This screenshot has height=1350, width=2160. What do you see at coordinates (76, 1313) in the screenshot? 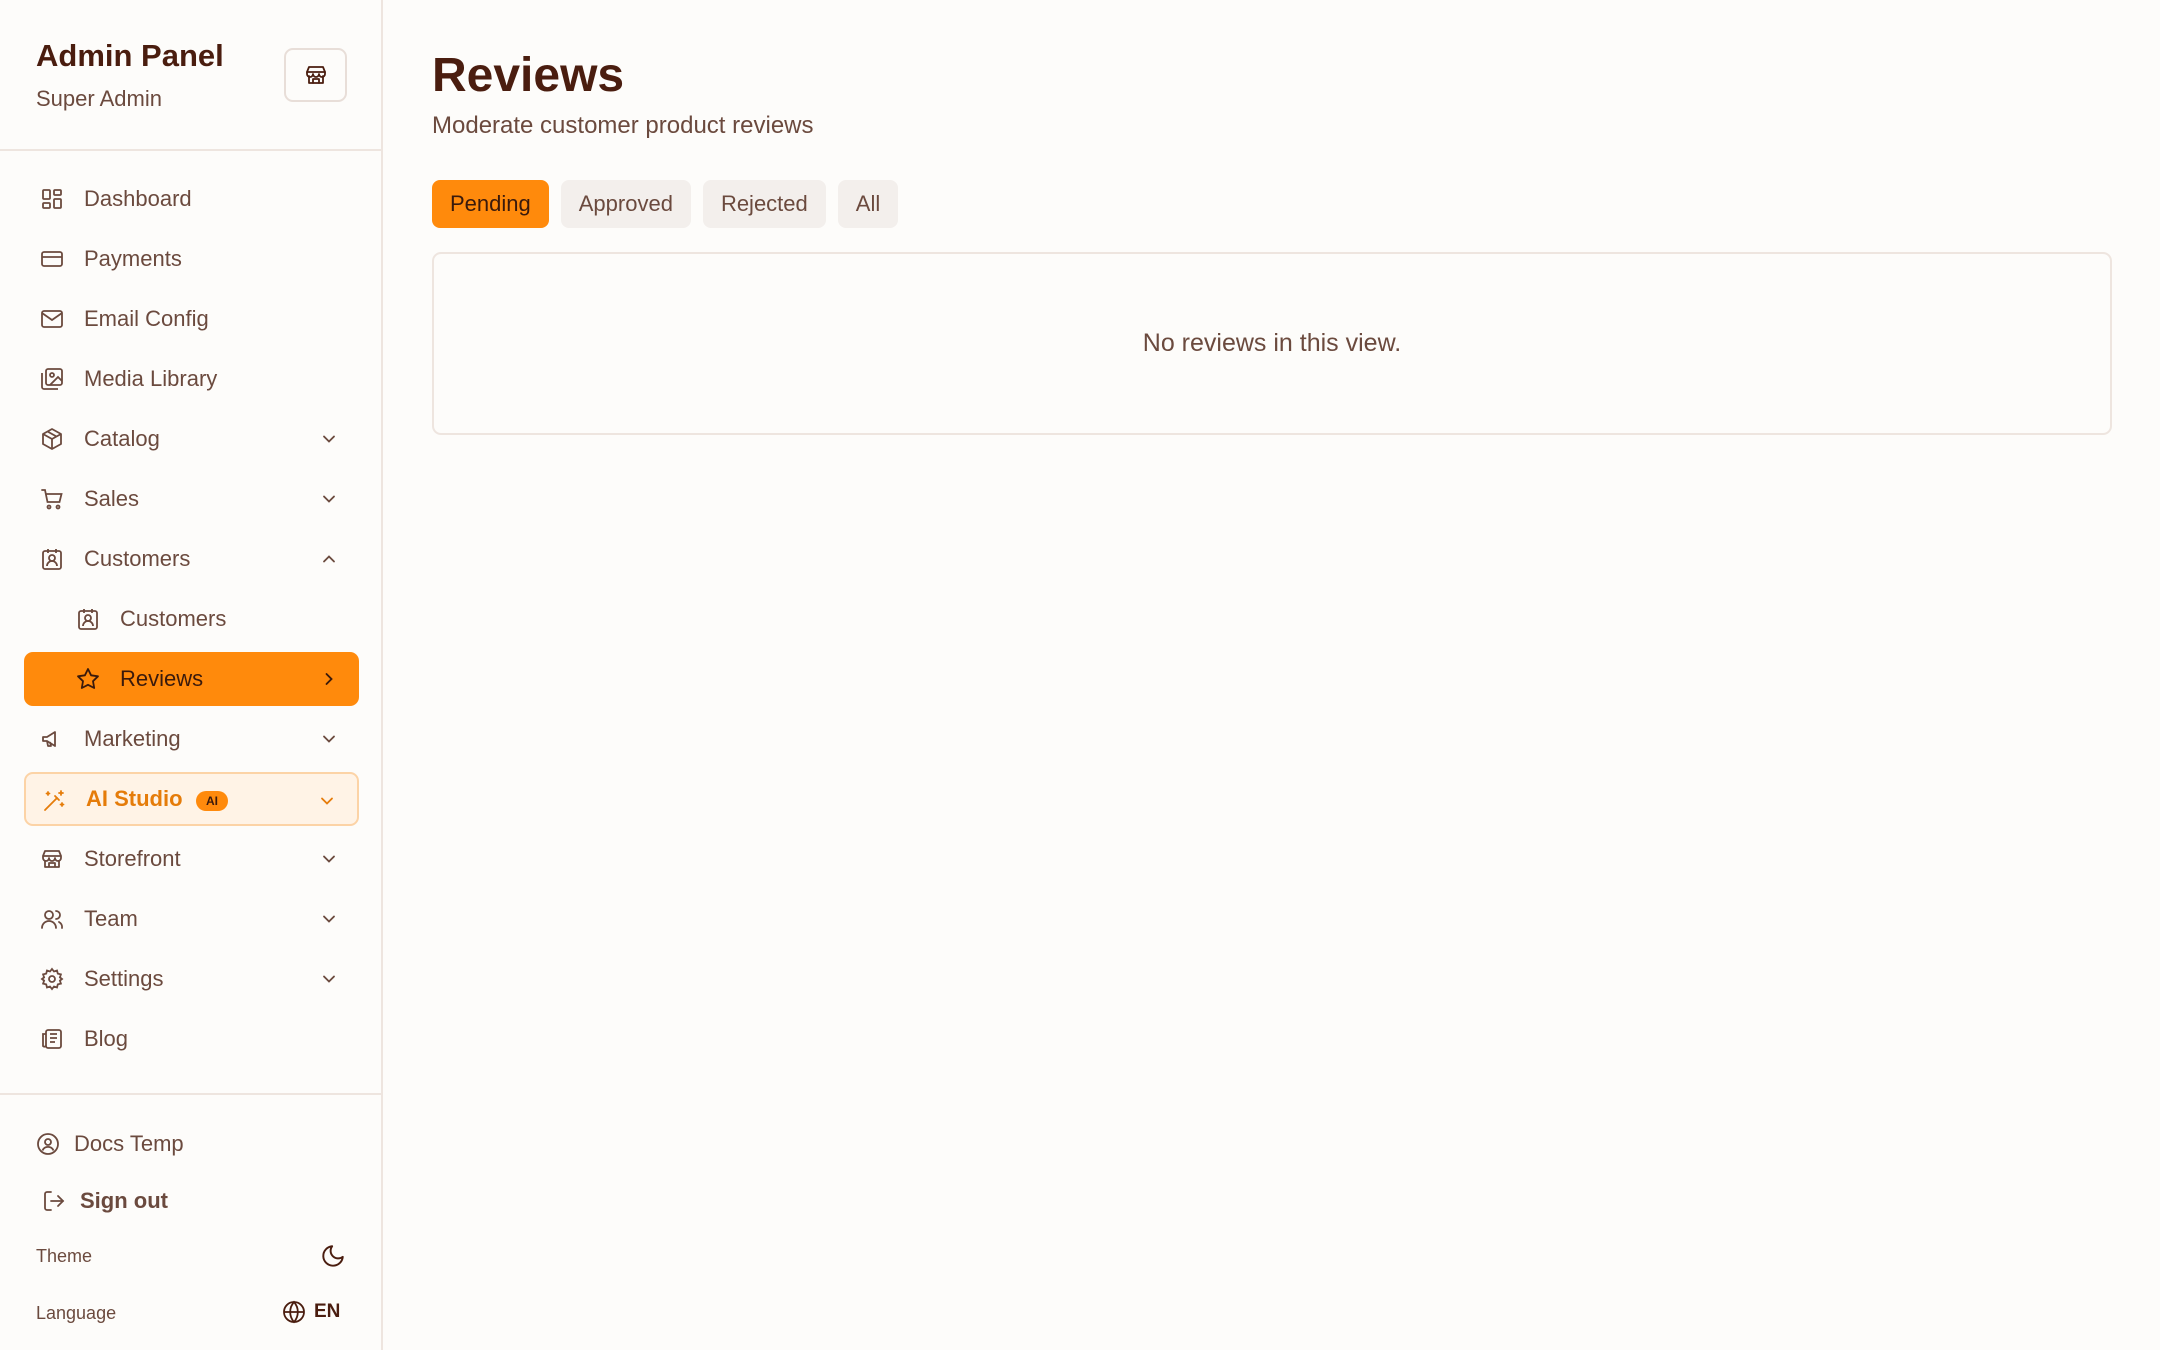
I see `language-label: Language` at bounding box center [76, 1313].